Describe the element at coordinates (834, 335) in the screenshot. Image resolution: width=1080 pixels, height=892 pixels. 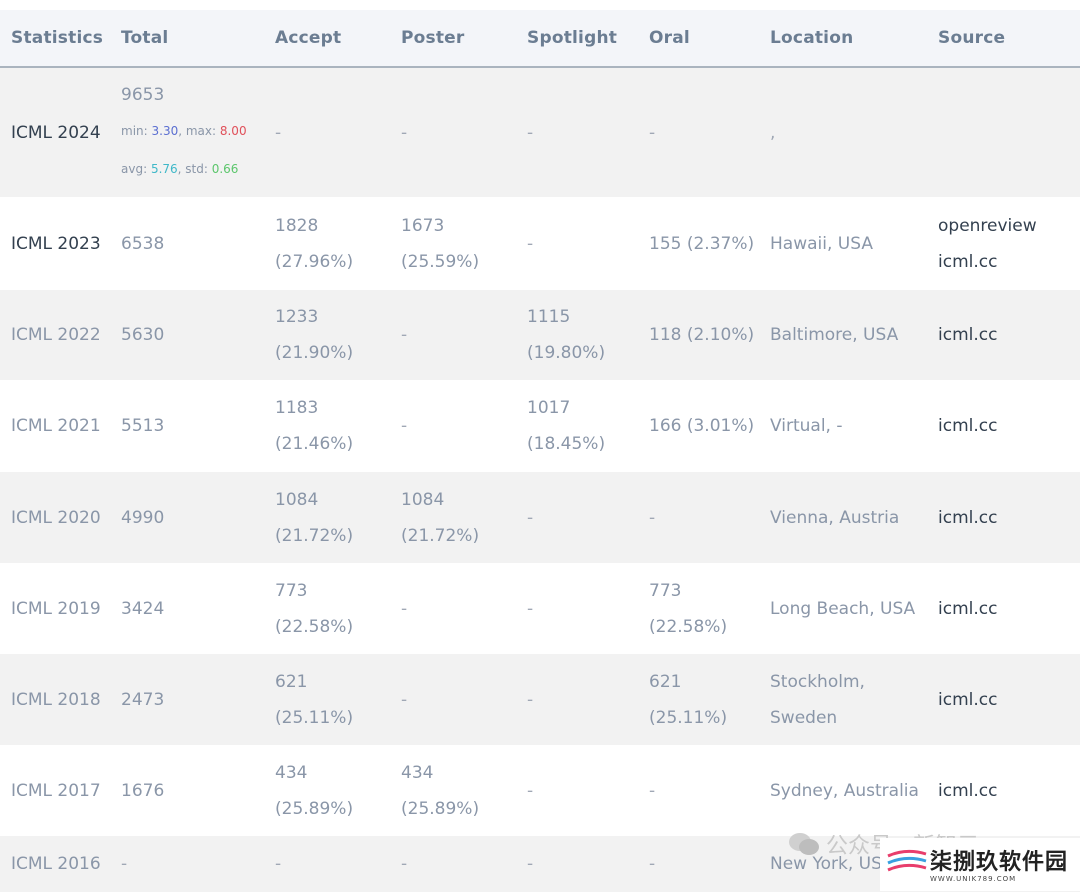
I see `location-cell: Baltimore, USA` at that location.